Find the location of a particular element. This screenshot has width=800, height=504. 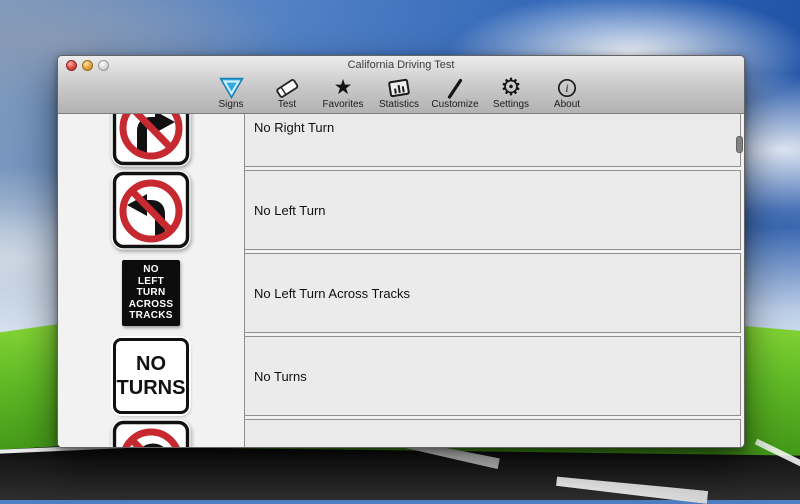

toolbar-label: Customize is located at coordinates (455, 104).